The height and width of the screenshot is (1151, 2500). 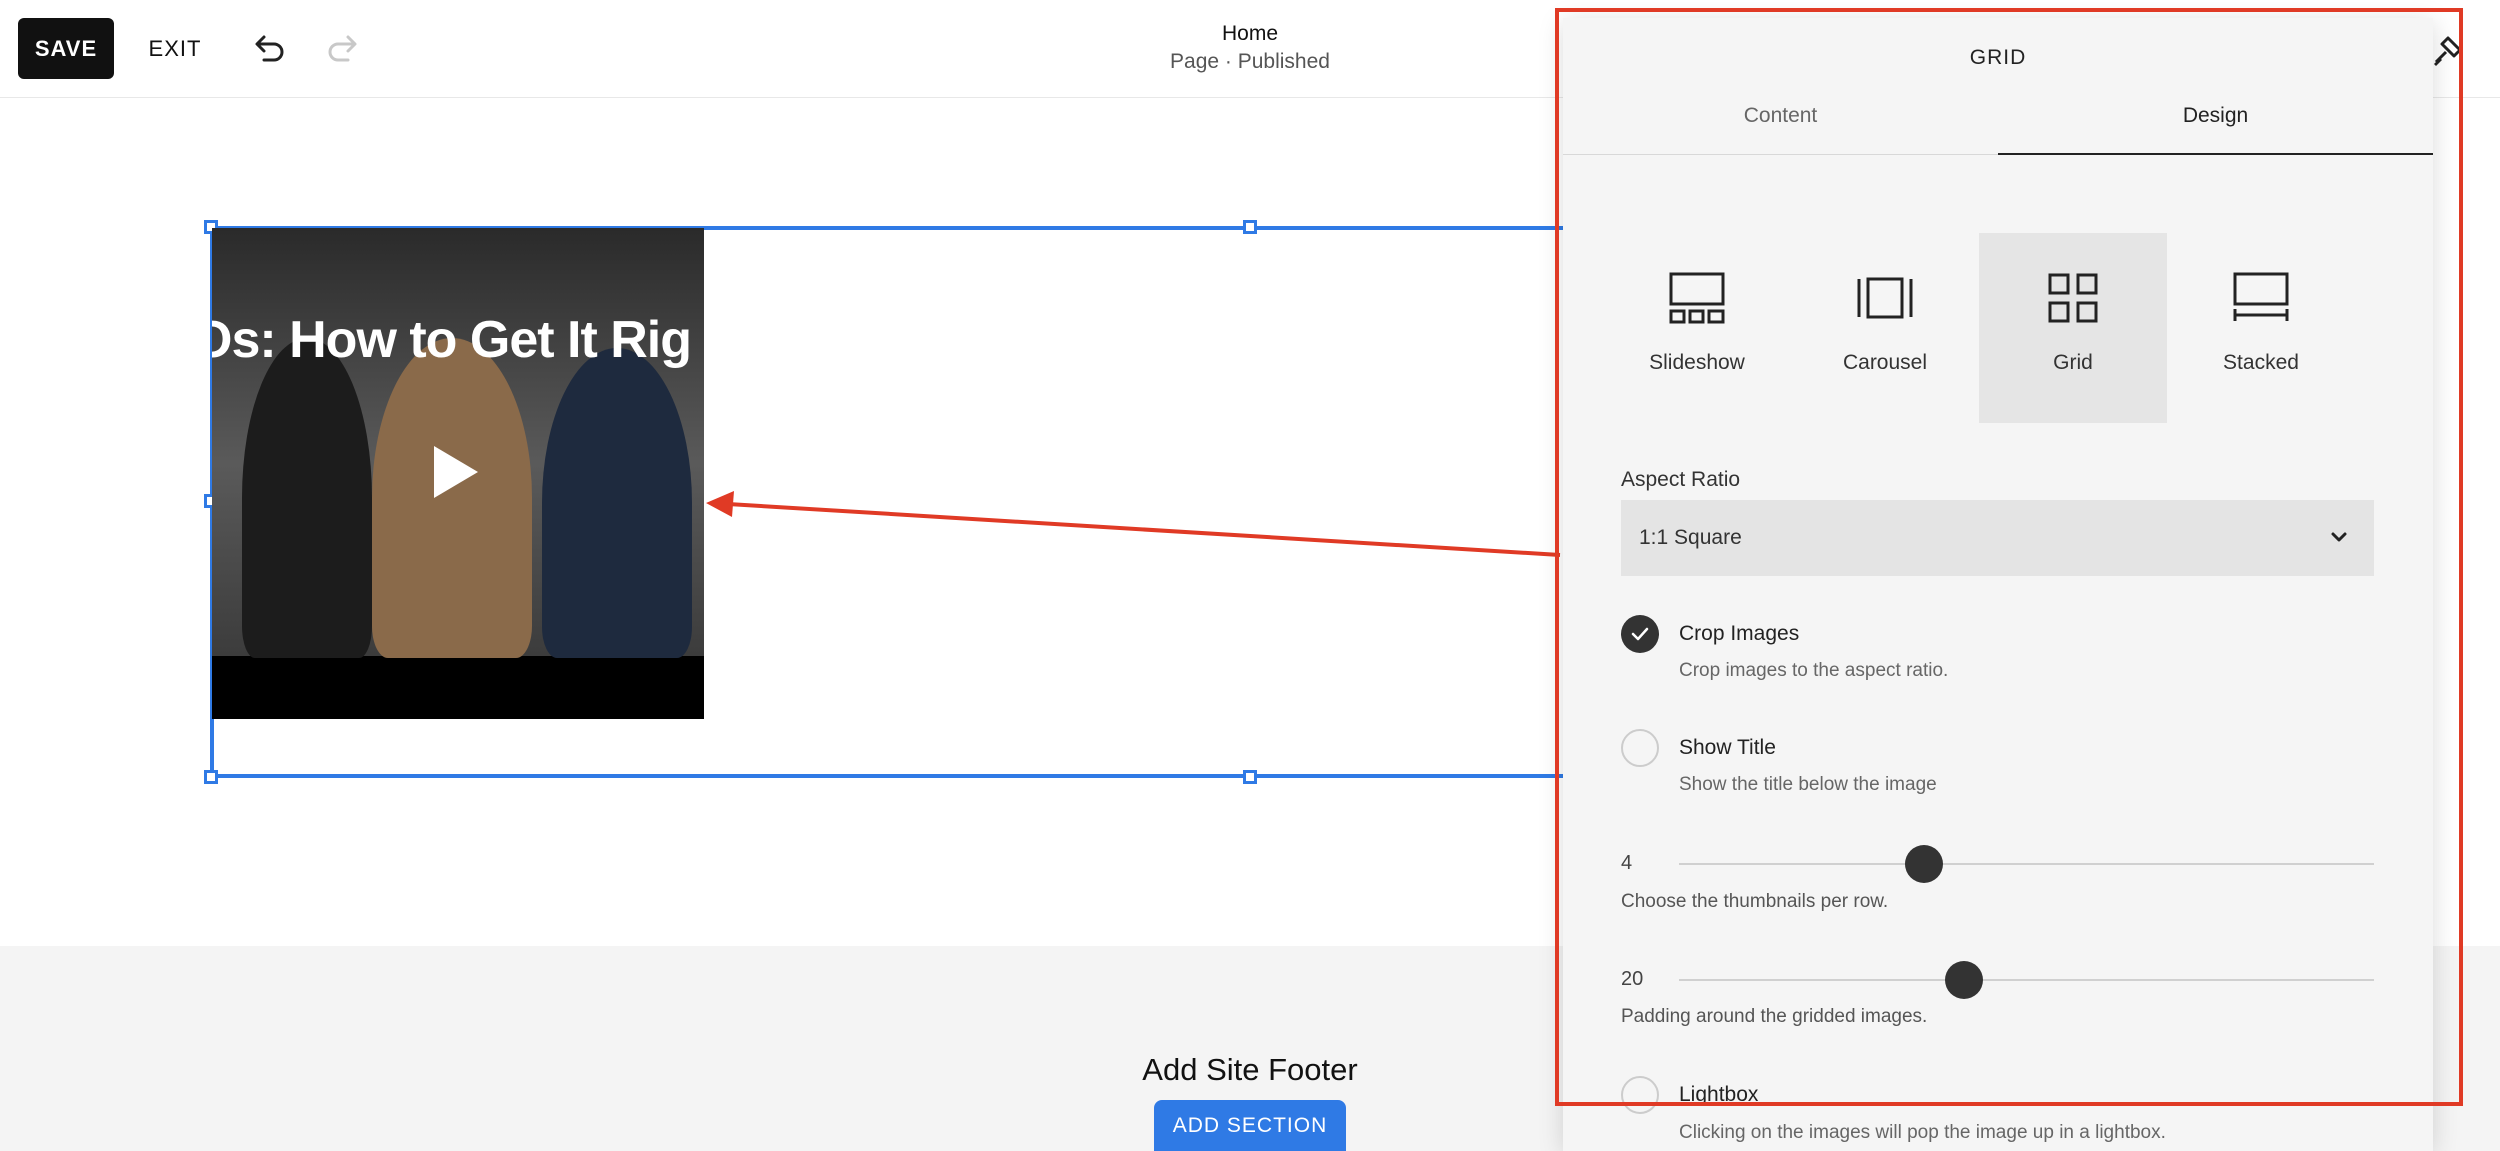 What do you see at coordinates (1719, 1094) in the screenshot?
I see `lightbox-title: Lightbox` at bounding box center [1719, 1094].